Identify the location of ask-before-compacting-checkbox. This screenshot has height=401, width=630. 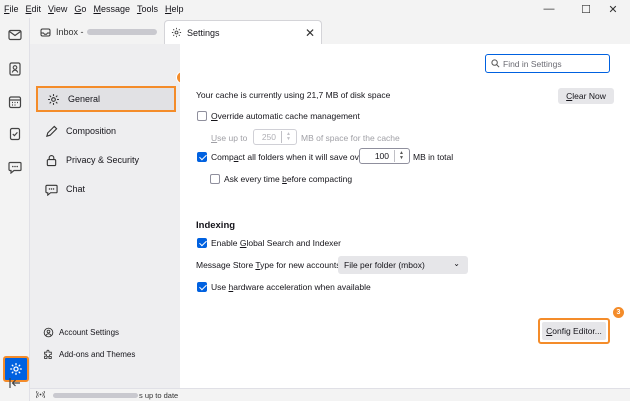
(215, 179).